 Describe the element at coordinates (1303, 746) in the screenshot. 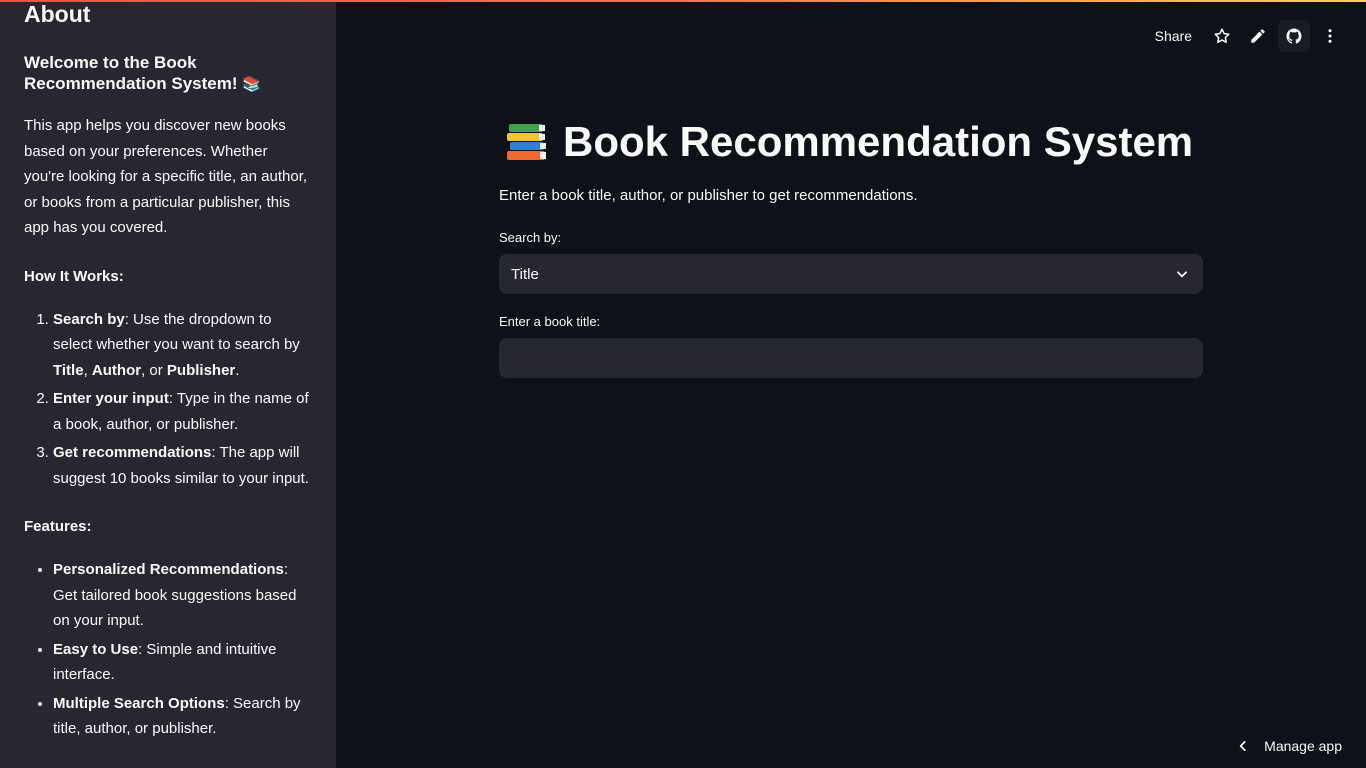

I see `manage-app-label: Manage app` at that location.